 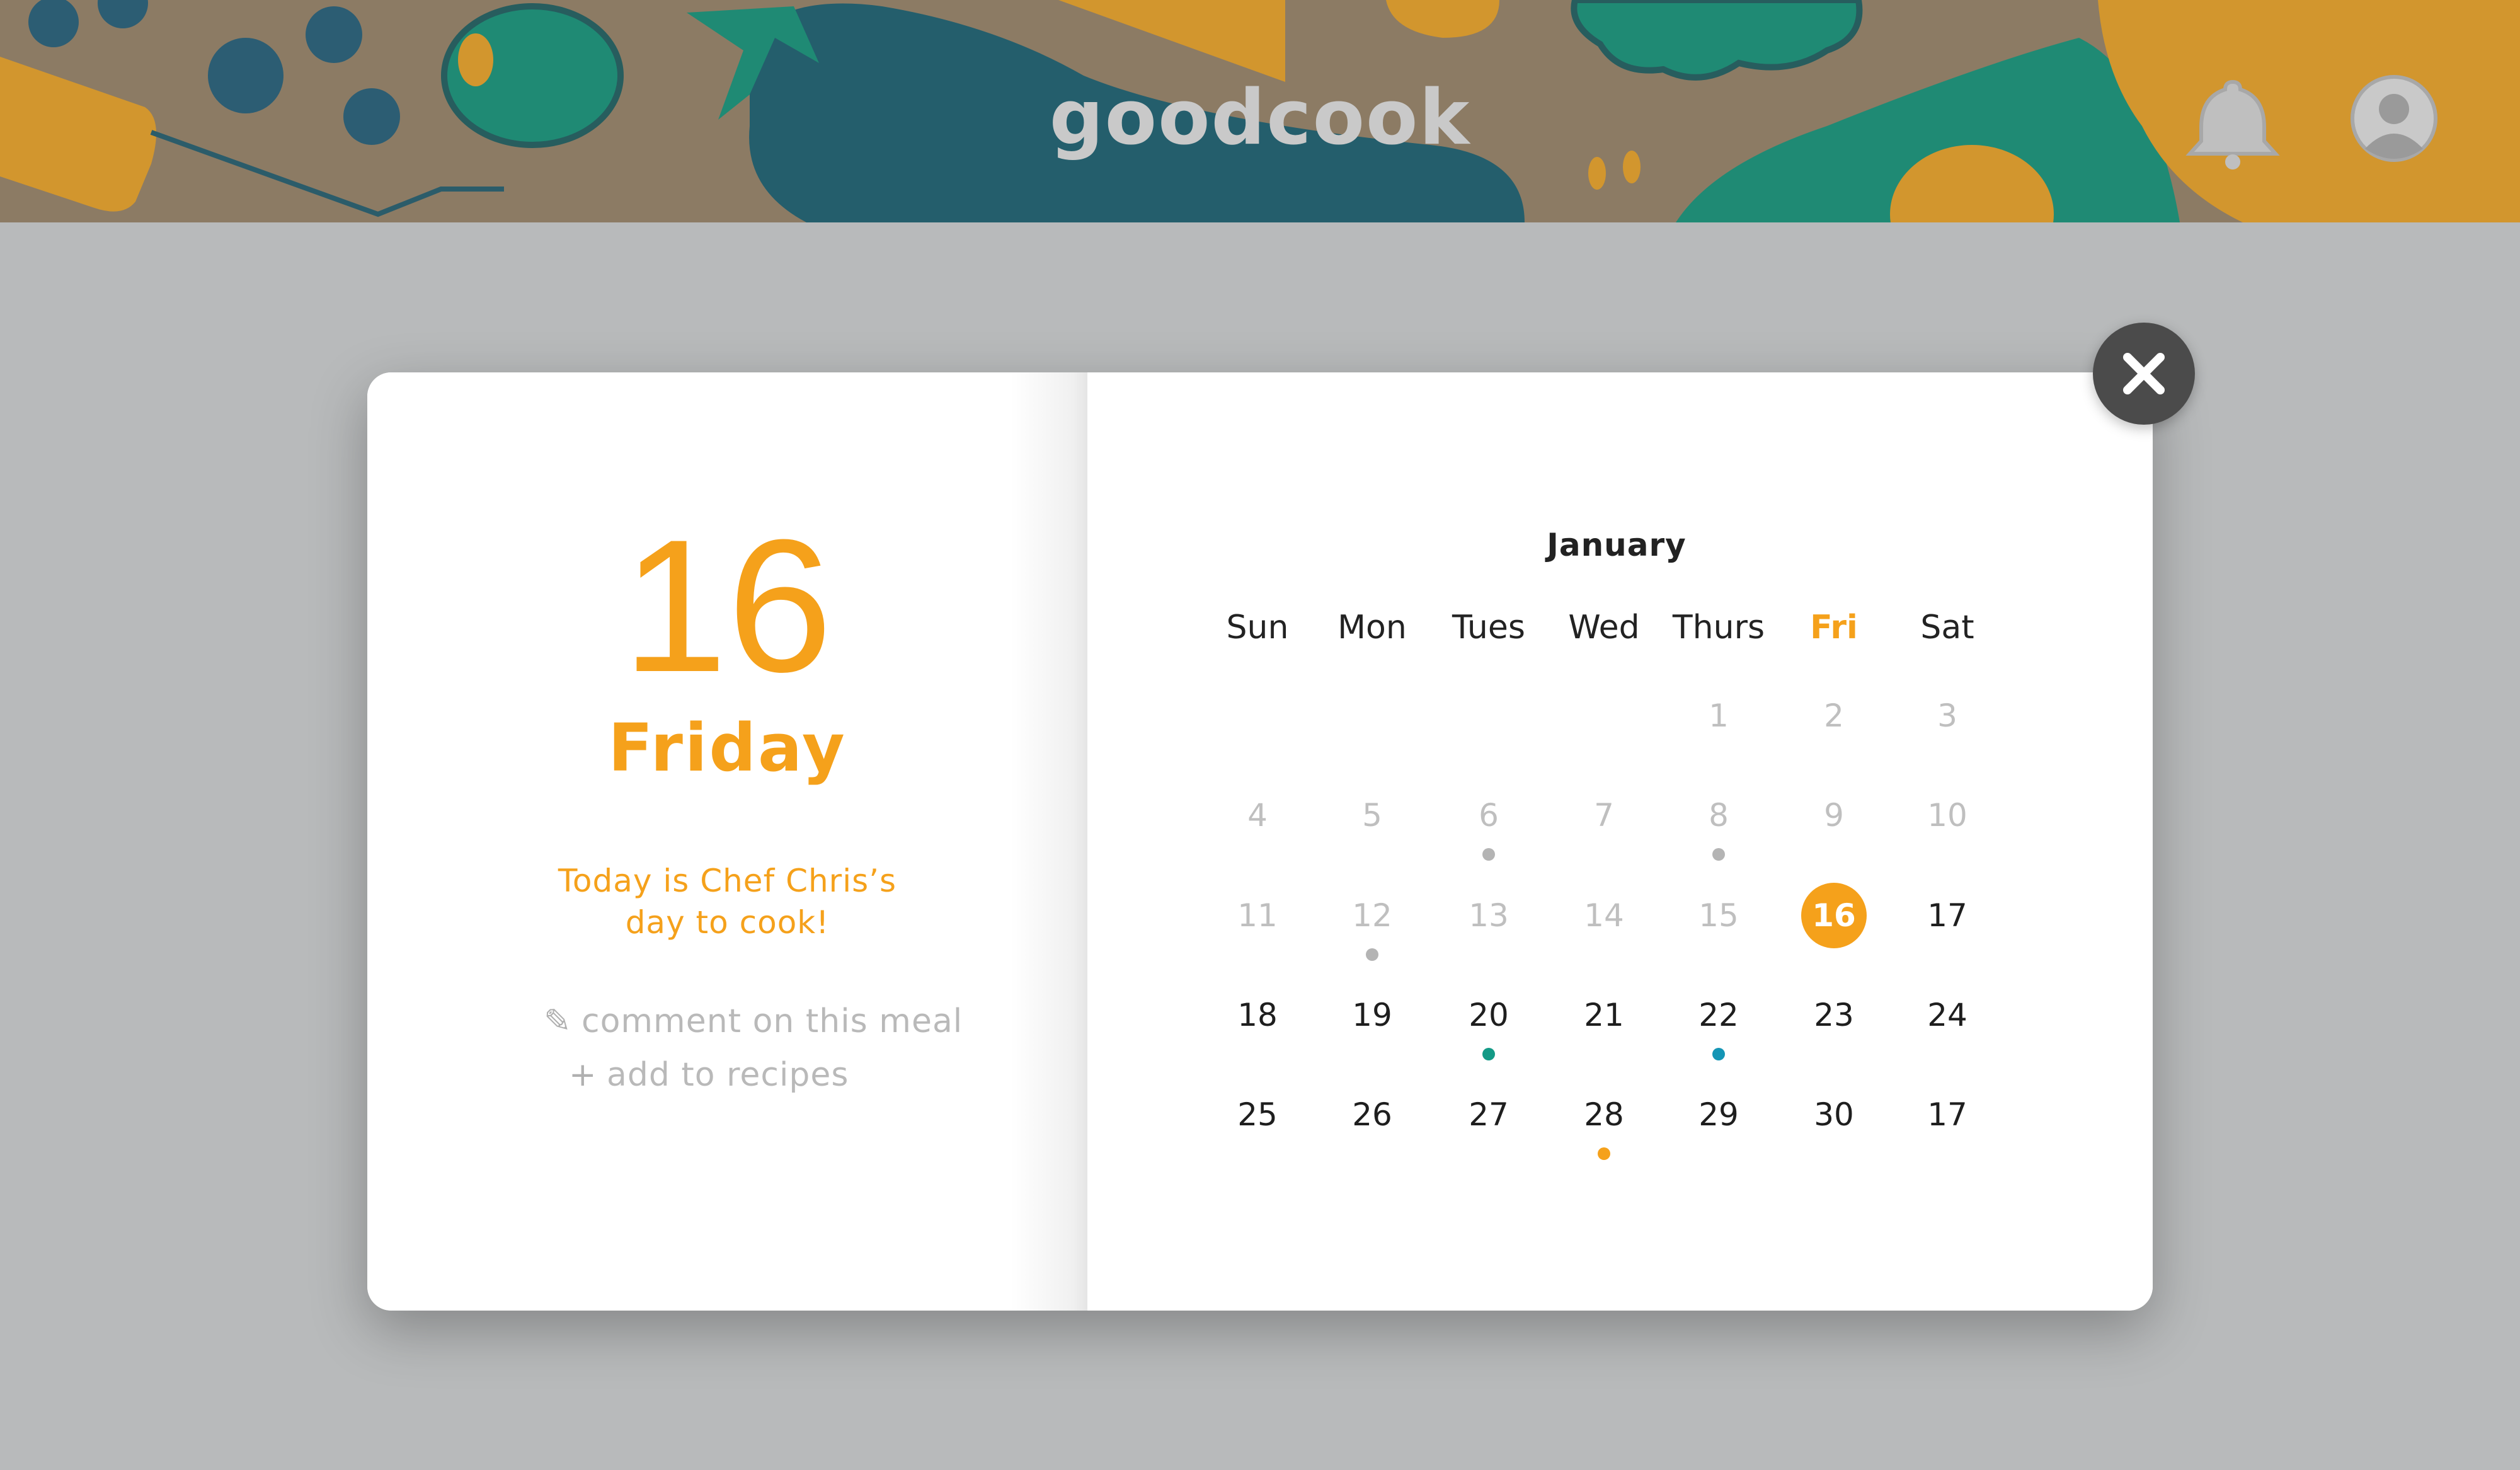 I want to click on app-logo: goodcook, so click(x=1260, y=118).